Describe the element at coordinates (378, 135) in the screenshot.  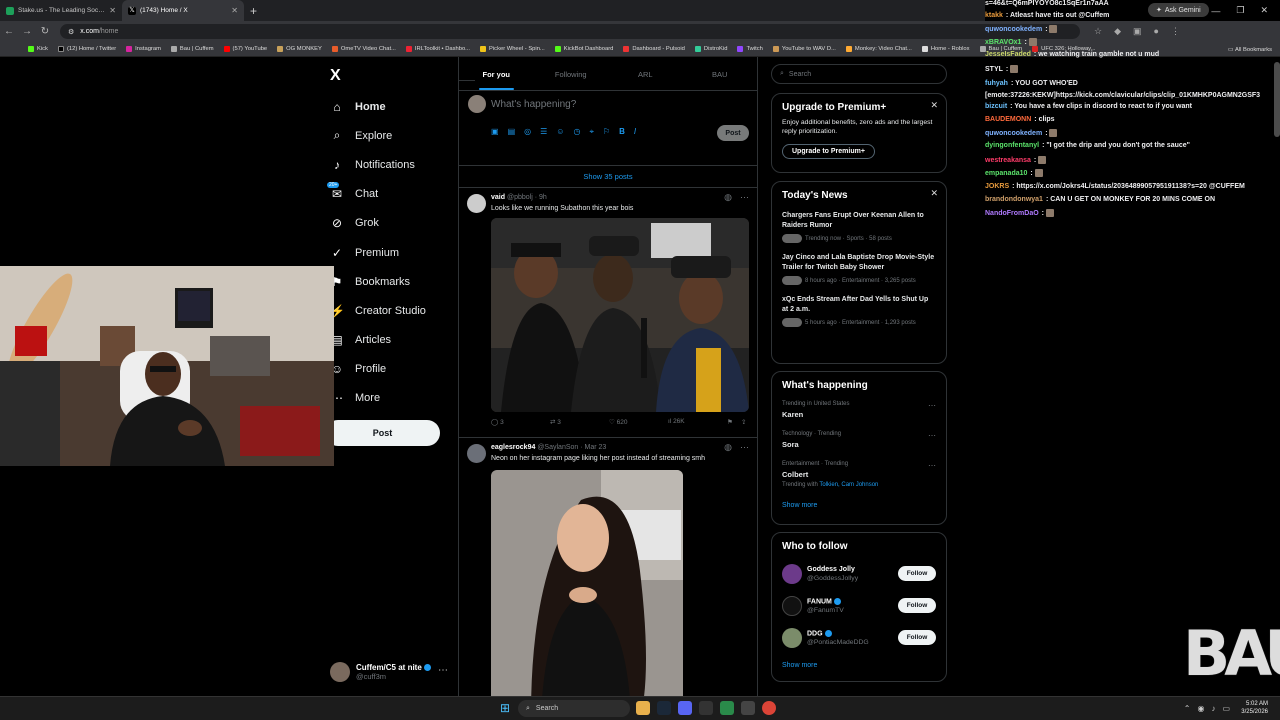
I see `nav-explore: ⌕ Explore` at that location.